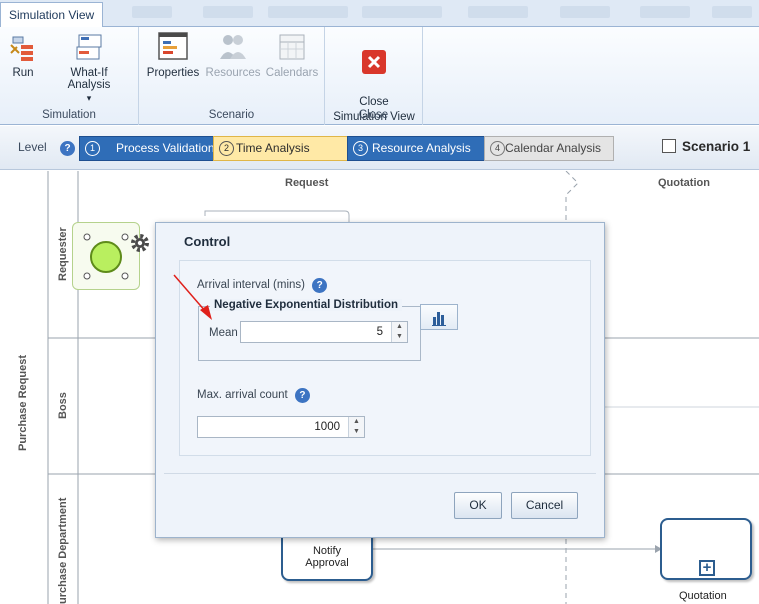 The height and width of the screenshot is (604, 759). I want to click on level-help-icon: ?, so click(68, 148).